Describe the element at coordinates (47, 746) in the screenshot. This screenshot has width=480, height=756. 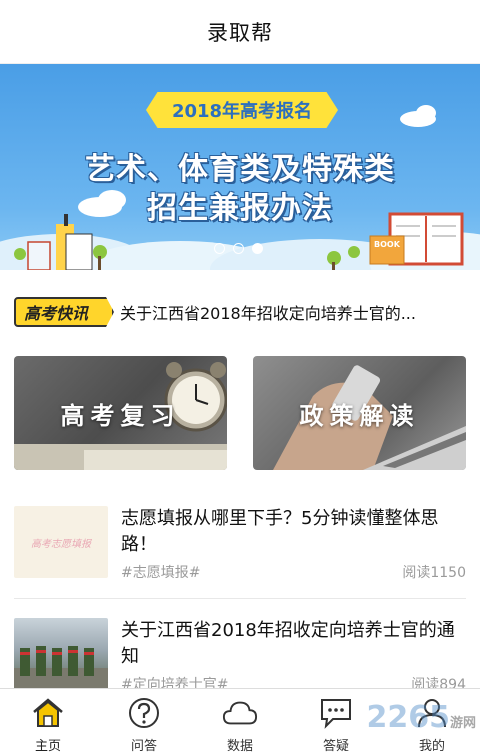
I see `tab-home-label: 主页` at that location.